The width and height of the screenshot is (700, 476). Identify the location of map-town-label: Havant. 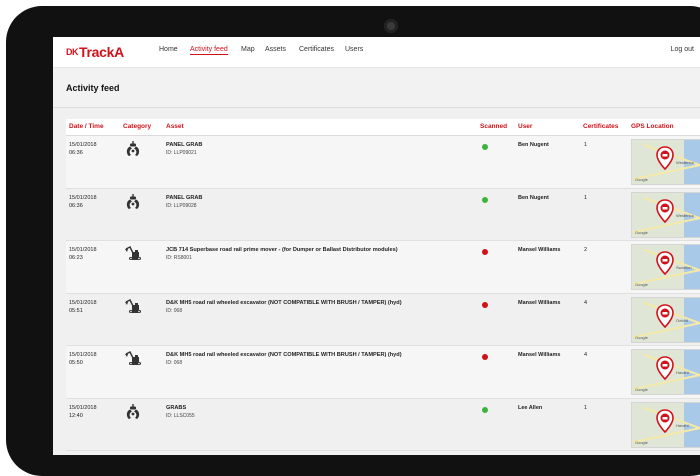
(682, 425).